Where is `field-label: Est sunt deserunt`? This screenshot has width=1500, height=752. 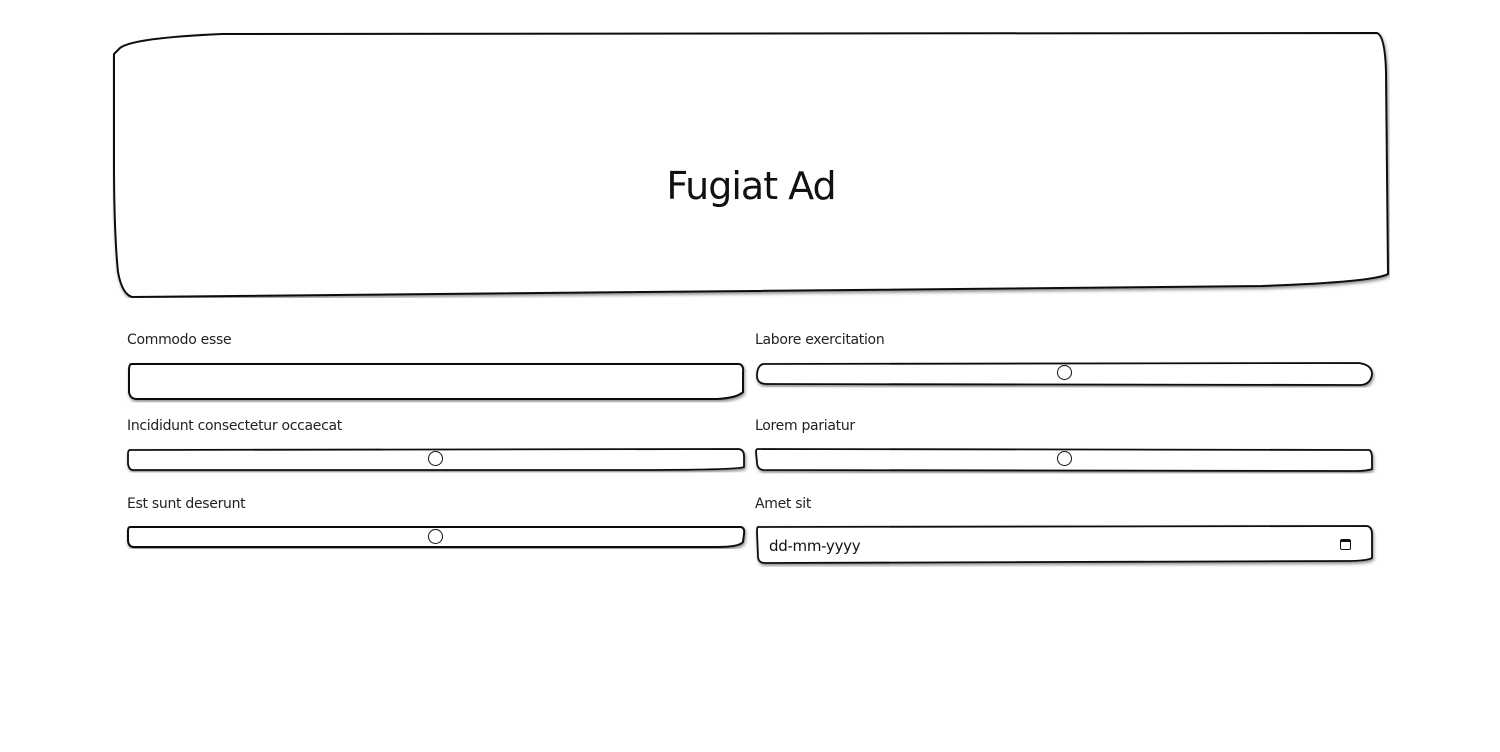
field-label: Est sunt deserunt is located at coordinates (186, 504).